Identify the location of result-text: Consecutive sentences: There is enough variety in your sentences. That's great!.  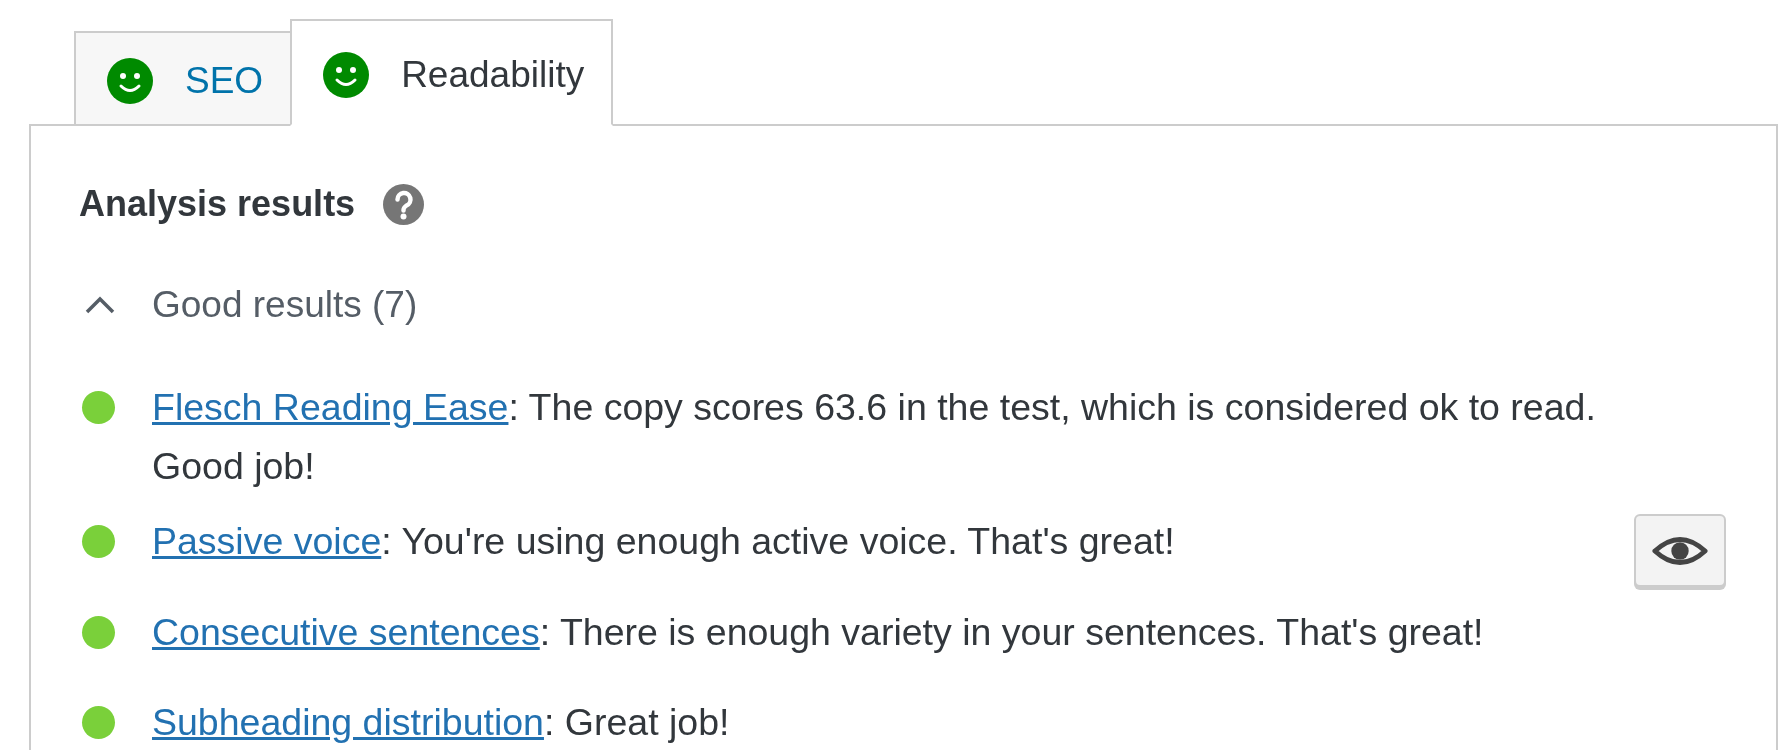
(818, 632).